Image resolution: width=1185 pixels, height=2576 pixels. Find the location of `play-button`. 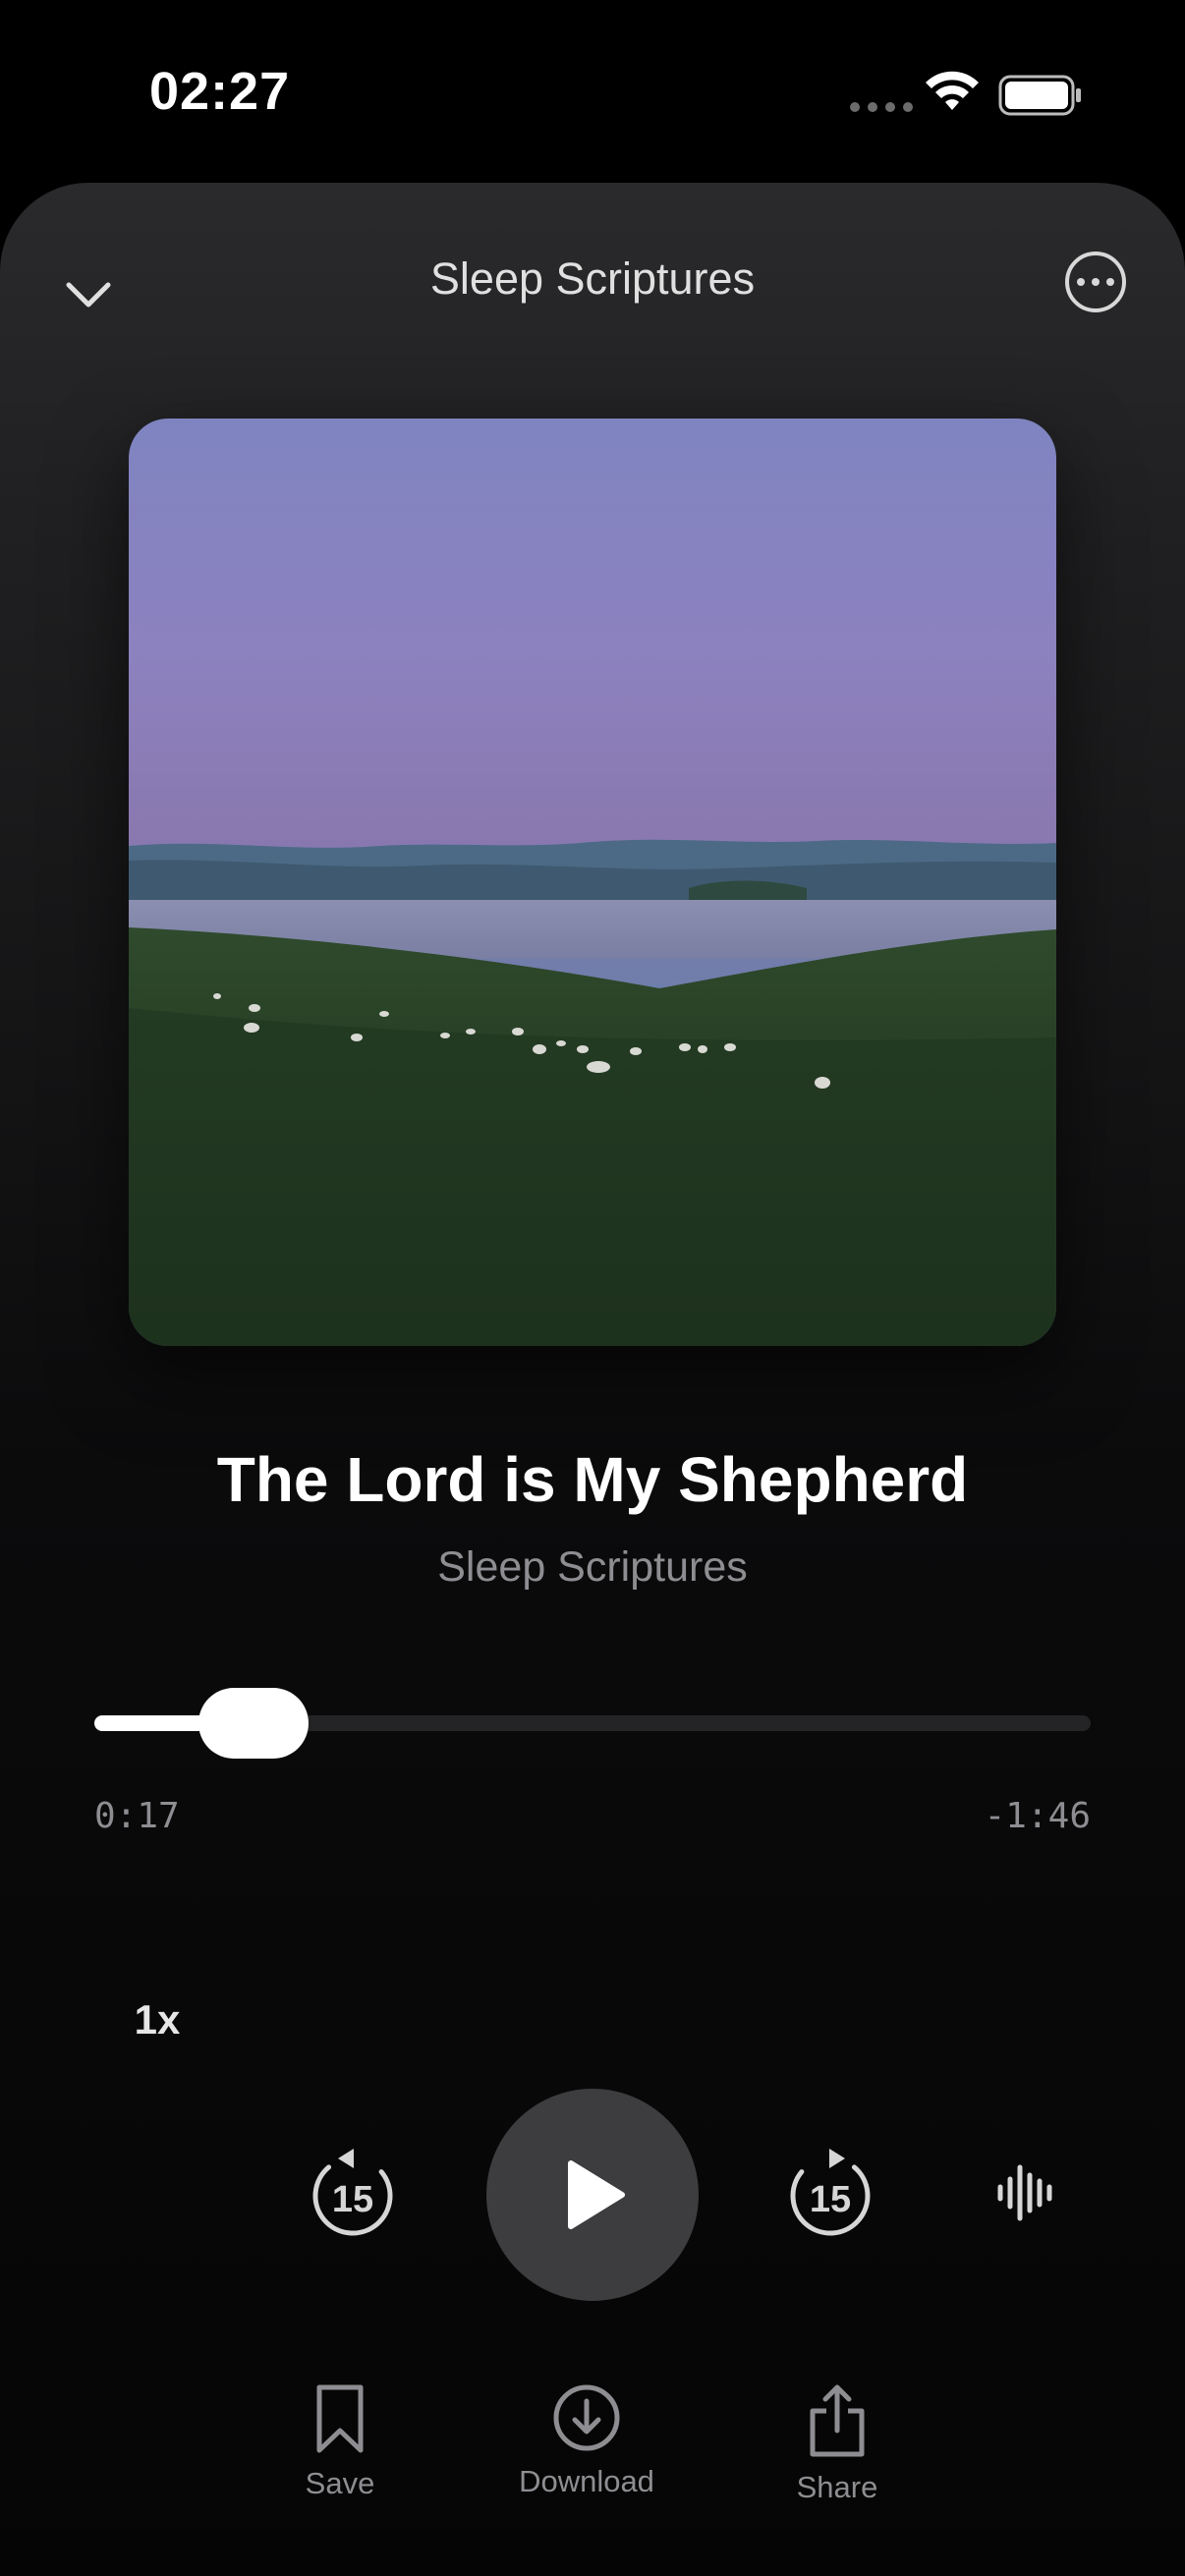

play-button is located at coordinates (592, 2195).